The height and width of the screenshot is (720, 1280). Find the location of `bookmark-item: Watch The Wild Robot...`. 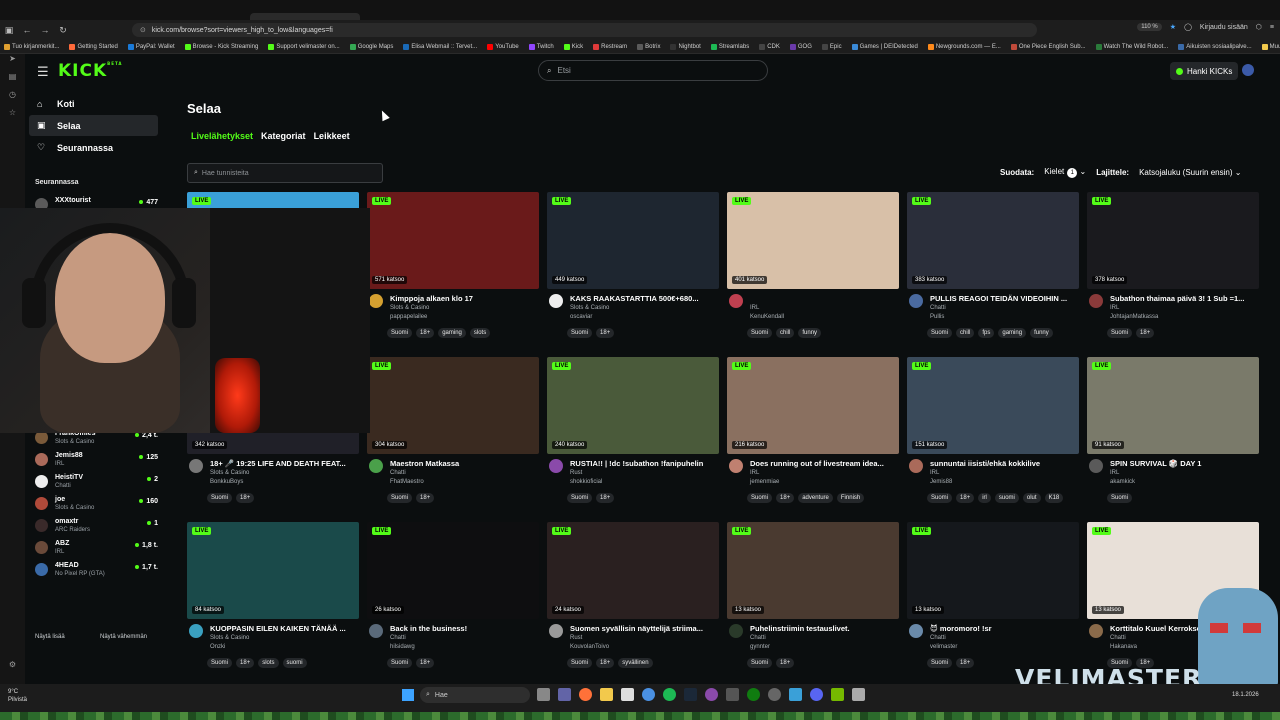

bookmark-item: Watch The Wild Robot... is located at coordinates (1131, 46).